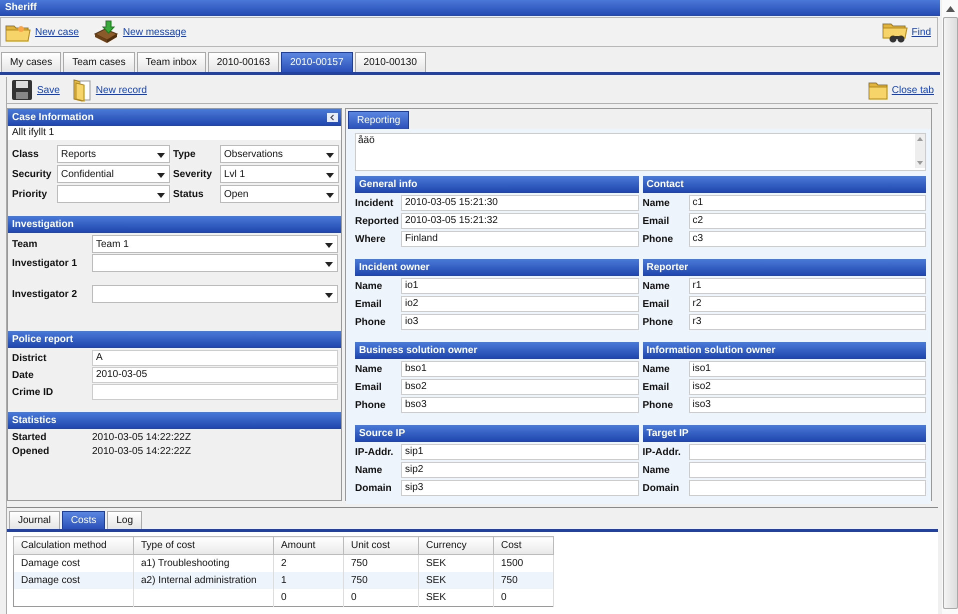  What do you see at coordinates (193, 174) in the screenshot?
I see `field-label: Severity` at bounding box center [193, 174].